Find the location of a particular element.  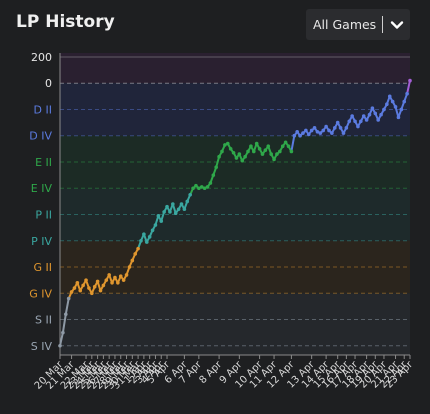

y-tick-label: S IV is located at coordinates (42, 346).